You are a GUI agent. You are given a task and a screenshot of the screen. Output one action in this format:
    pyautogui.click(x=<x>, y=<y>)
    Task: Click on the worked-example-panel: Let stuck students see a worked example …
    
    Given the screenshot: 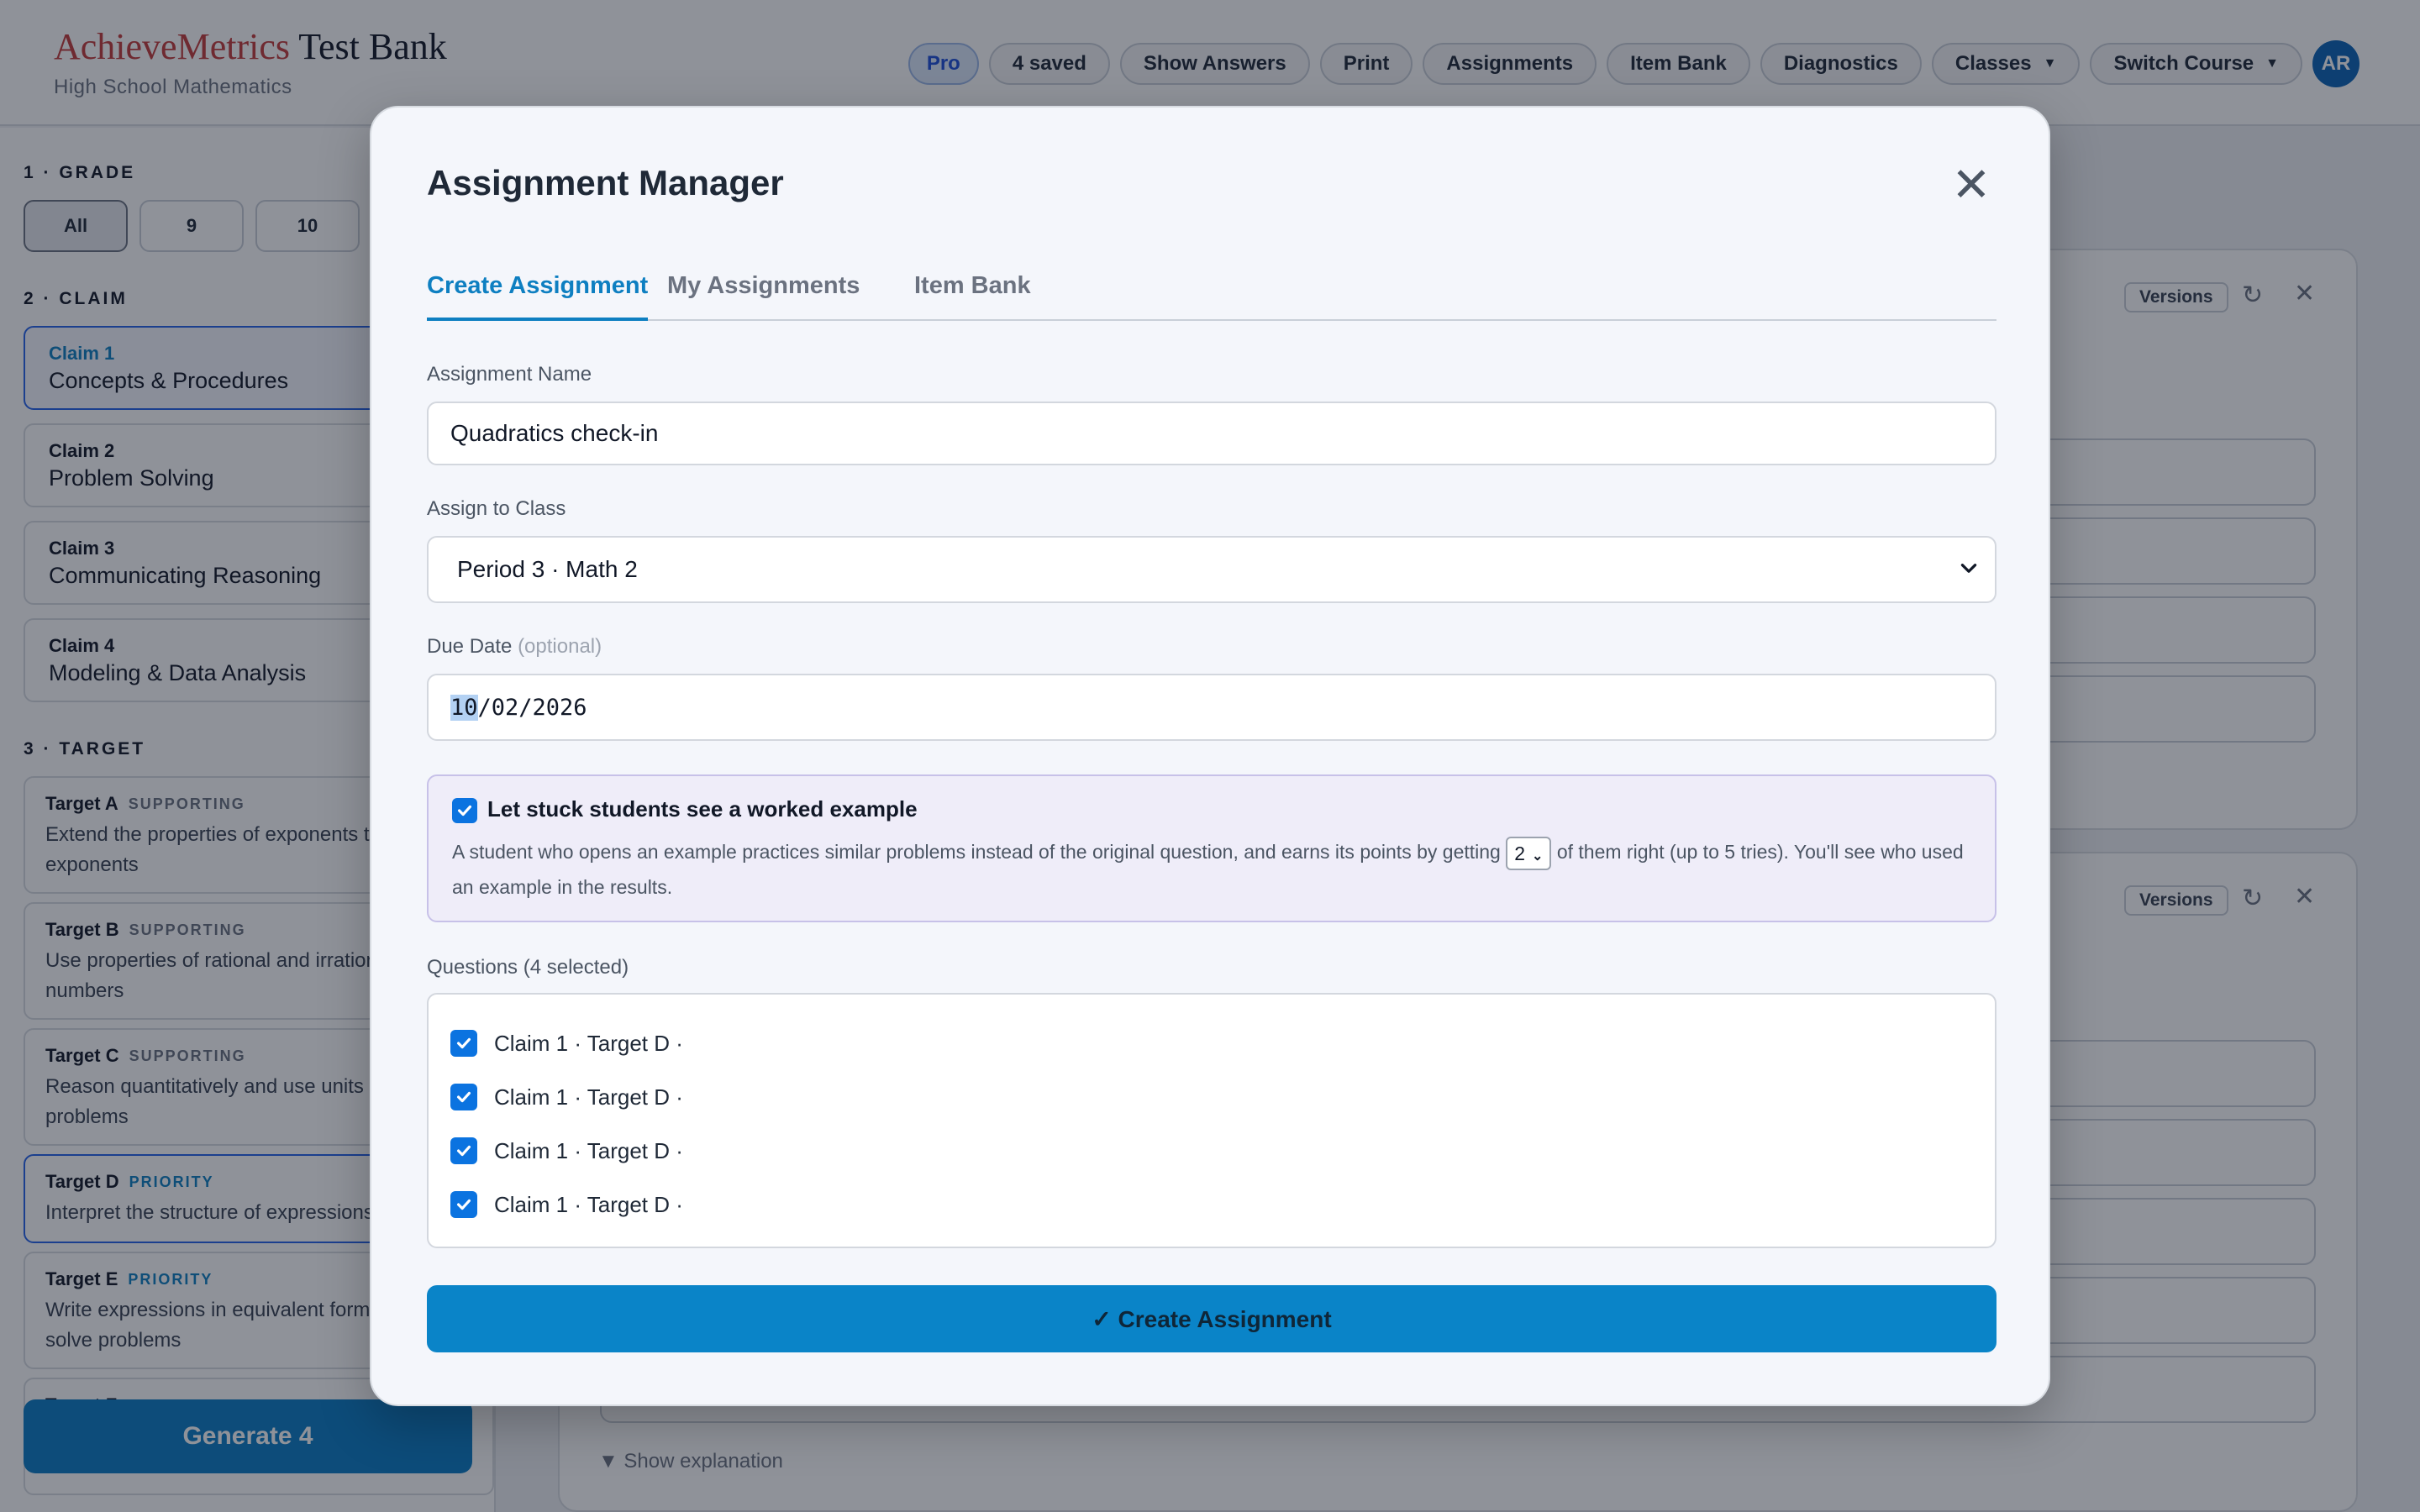 What is the action you would take?
    pyautogui.click(x=1211, y=848)
    